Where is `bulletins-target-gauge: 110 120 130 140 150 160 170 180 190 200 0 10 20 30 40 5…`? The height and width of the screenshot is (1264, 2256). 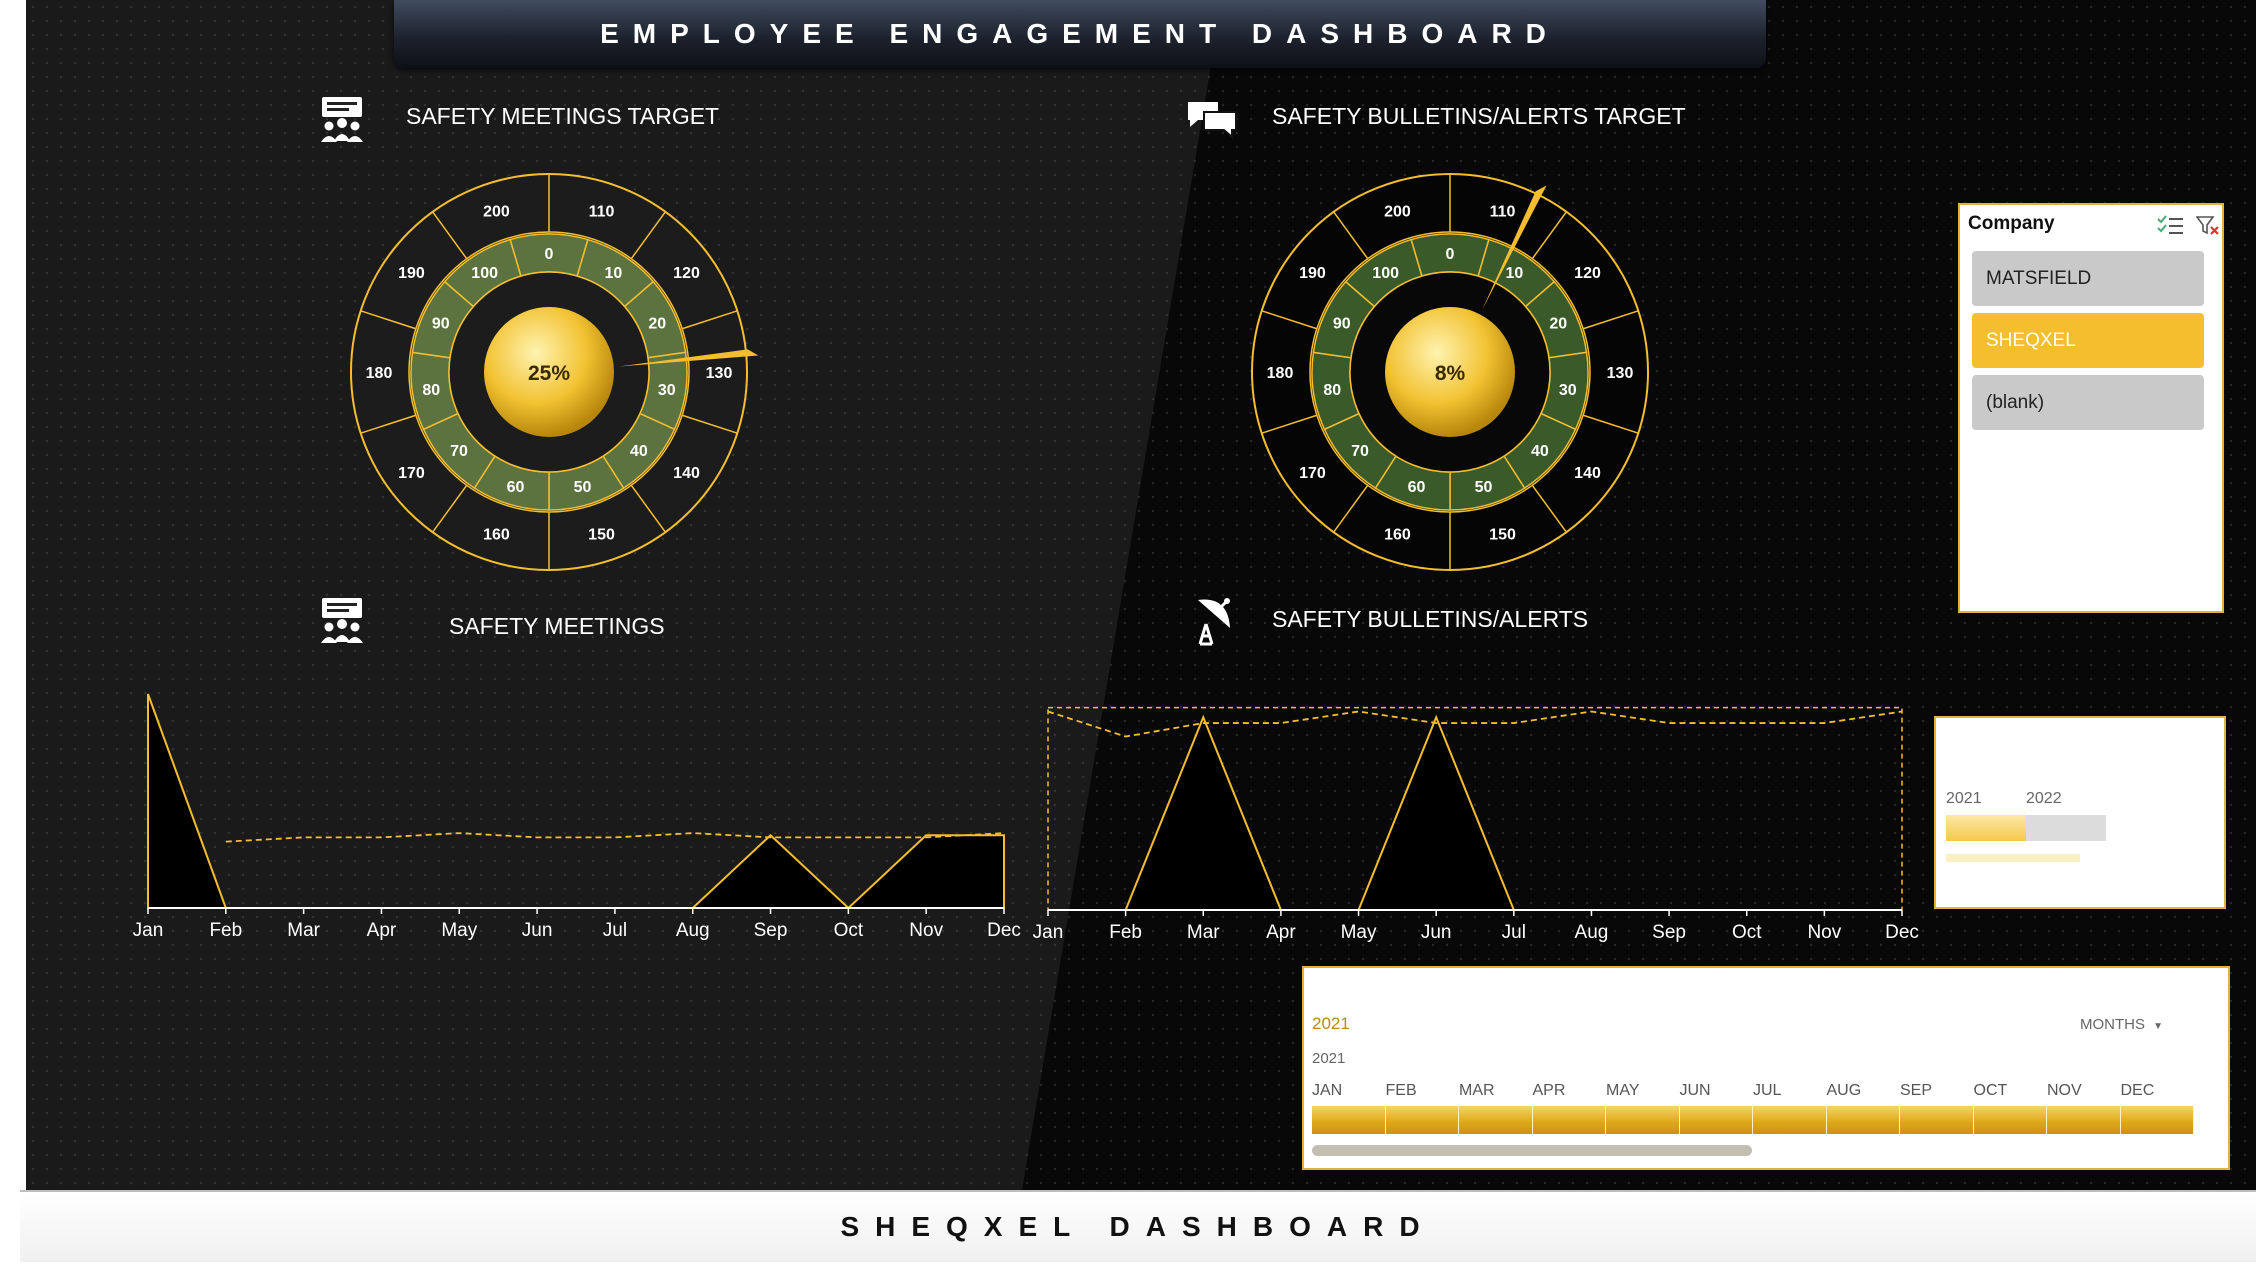 bulletins-target-gauge: 110 120 130 140 150 160 170 180 190 200 0 10 20 30 40 5… is located at coordinates (1450, 372).